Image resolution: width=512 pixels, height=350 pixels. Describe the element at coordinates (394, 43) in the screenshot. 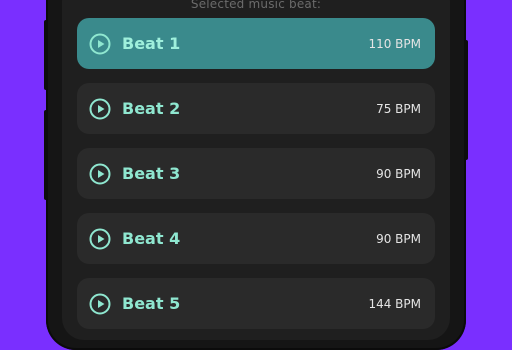

I see `beat-bpm: 110 BPM` at that location.